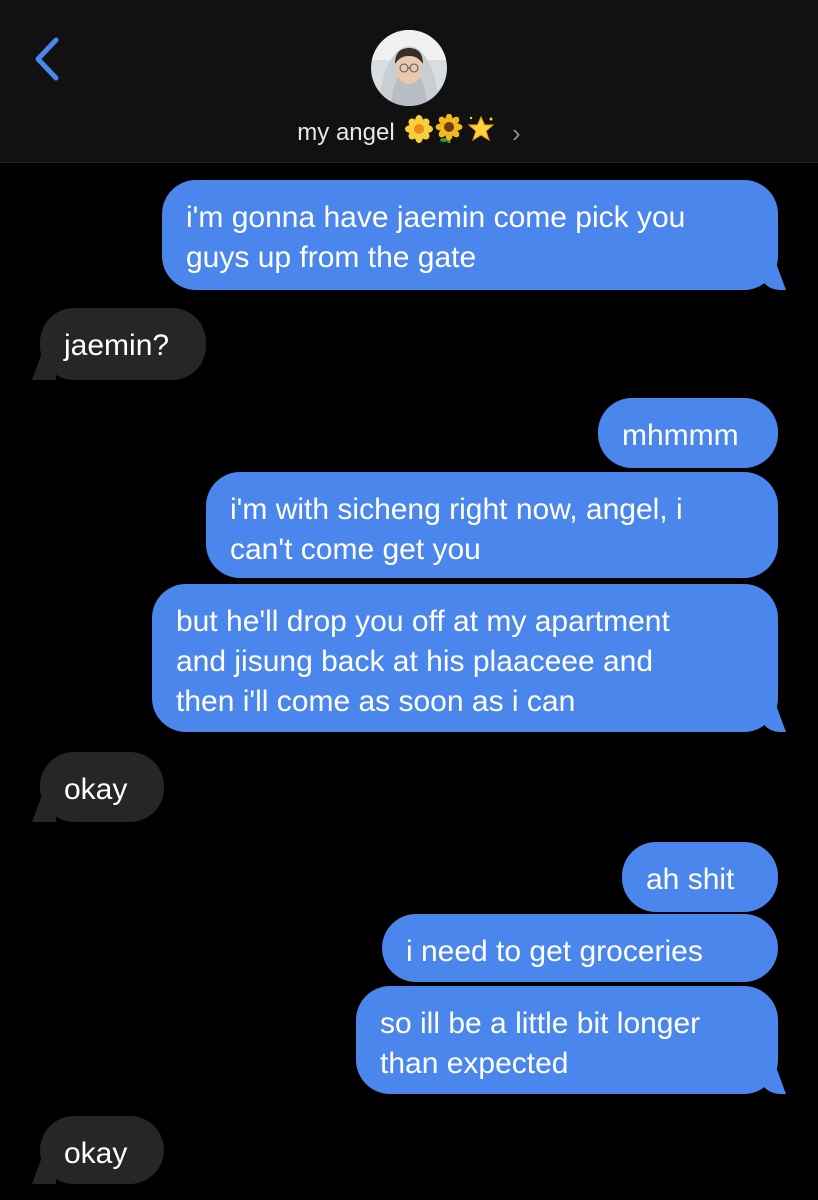 The height and width of the screenshot is (1200, 818). What do you see at coordinates (456, 509) in the screenshot?
I see `message-line: i'm with sicheng right now, angel, i` at bounding box center [456, 509].